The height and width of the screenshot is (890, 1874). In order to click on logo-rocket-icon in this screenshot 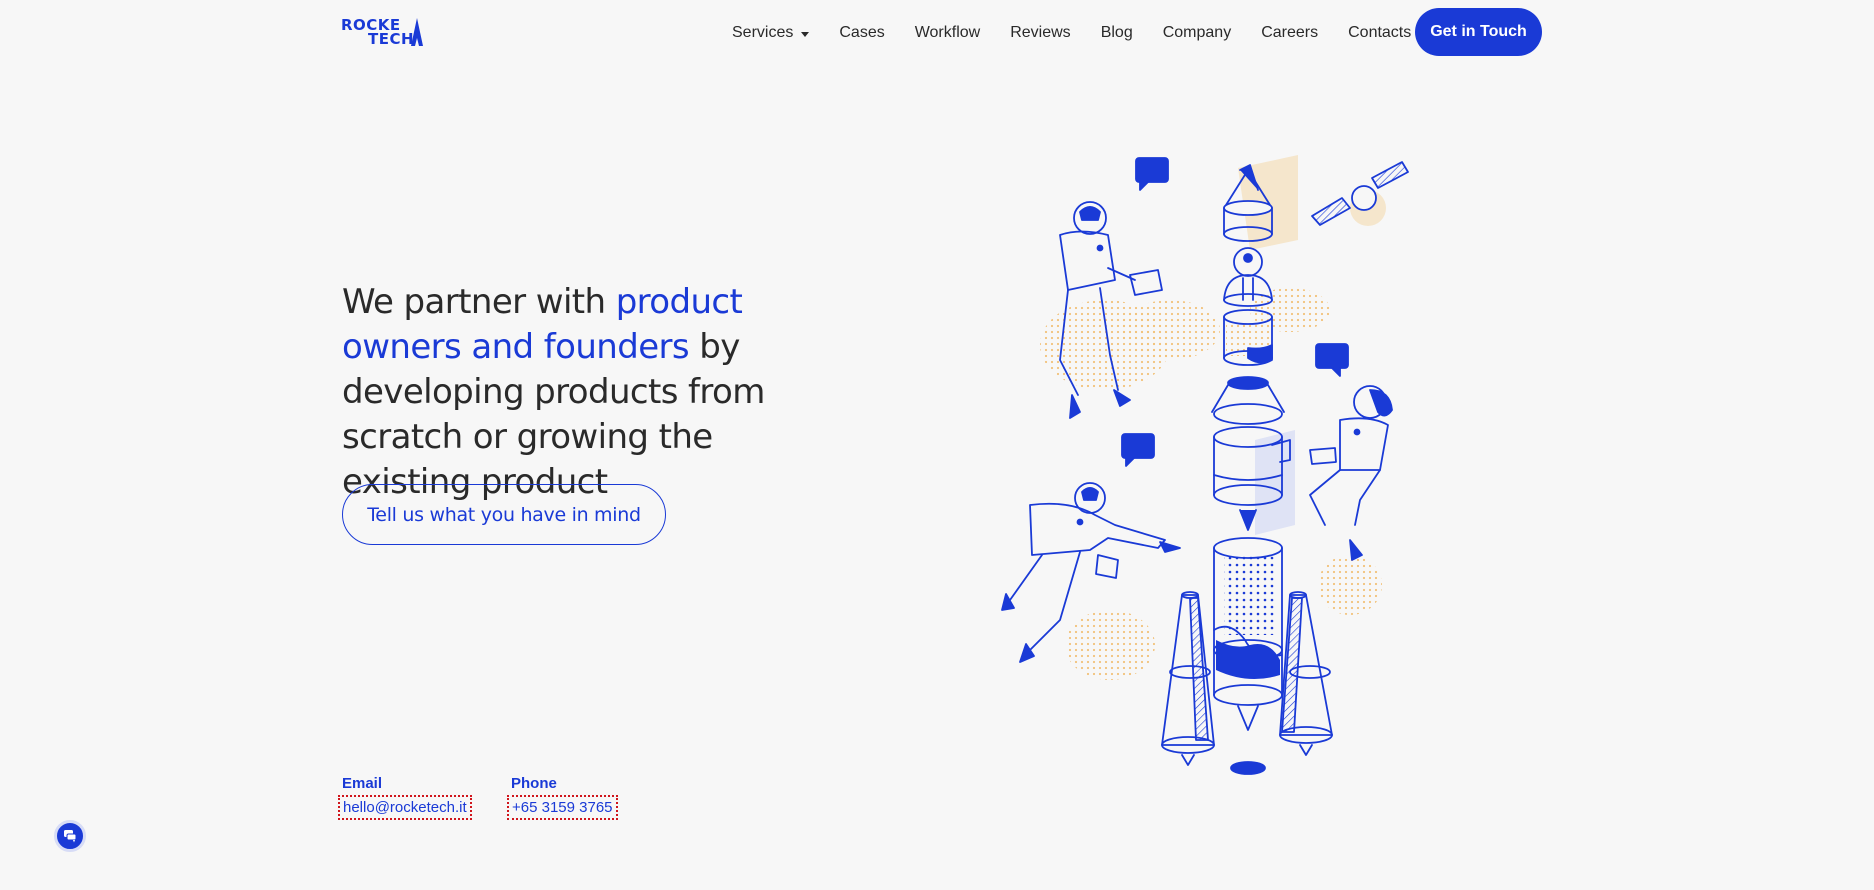, I will do `click(417, 32)`.